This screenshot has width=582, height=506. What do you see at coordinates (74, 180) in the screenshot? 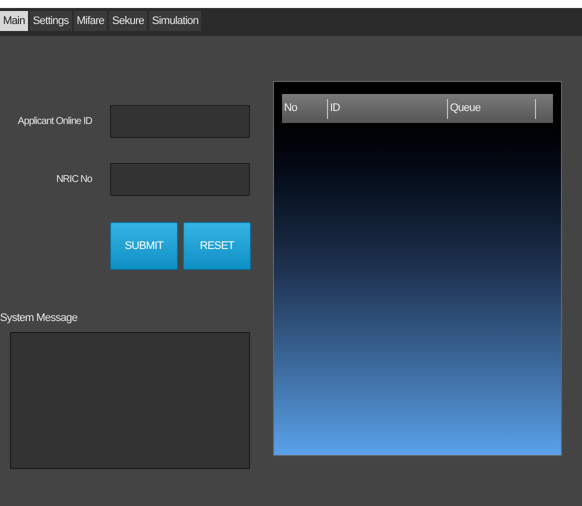
I see `field-label: NRIC No` at bounding box center [74, 180].